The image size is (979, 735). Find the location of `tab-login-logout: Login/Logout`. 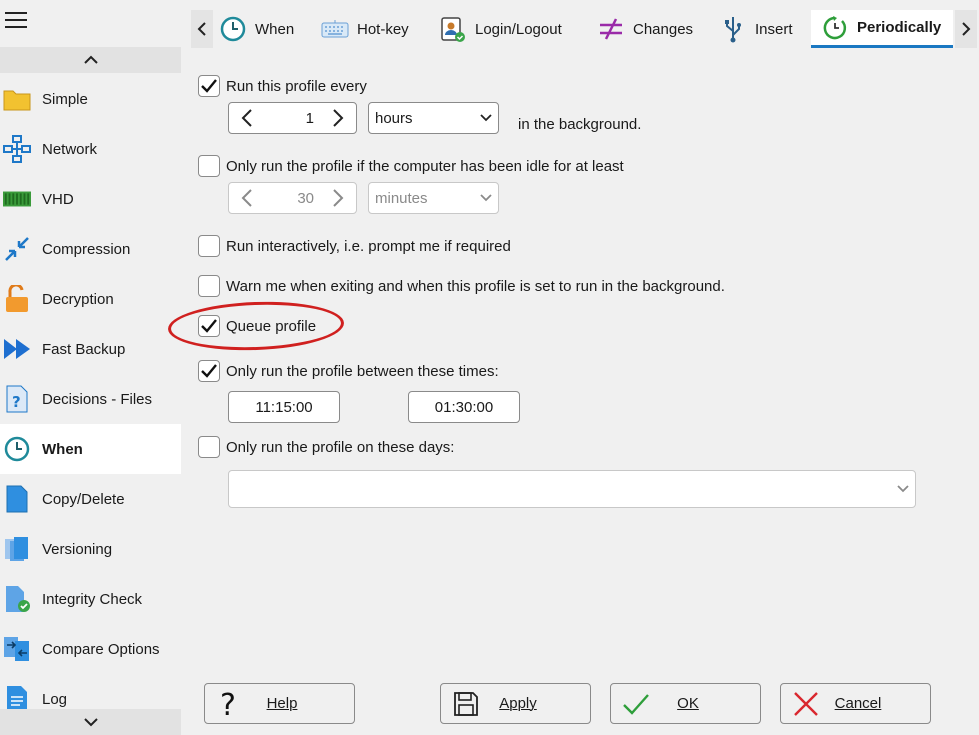

tab-login-logout: Login/Logout is located at coordinates (500, 29).